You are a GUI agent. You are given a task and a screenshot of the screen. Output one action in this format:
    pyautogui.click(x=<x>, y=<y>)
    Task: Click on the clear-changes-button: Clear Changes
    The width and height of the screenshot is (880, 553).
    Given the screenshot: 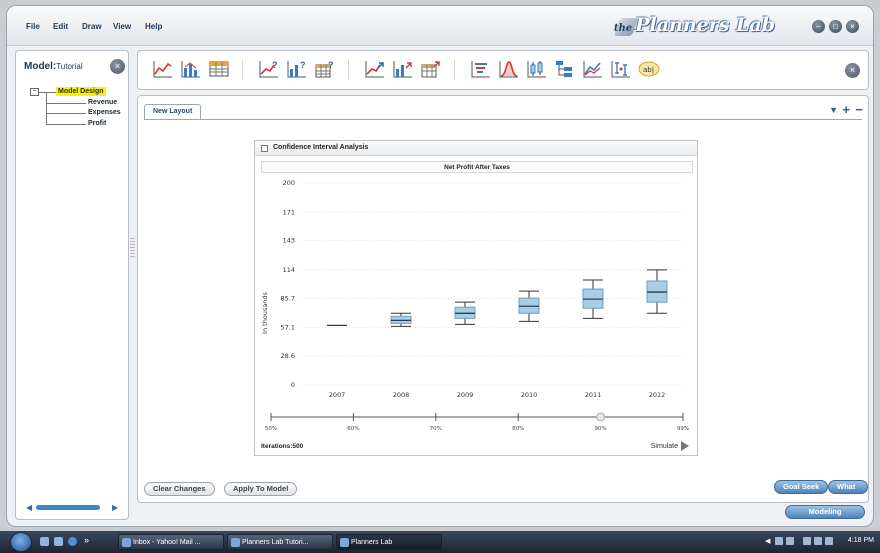 What is the action you would take?
    pyautogui.click(x=179, y=489)
    